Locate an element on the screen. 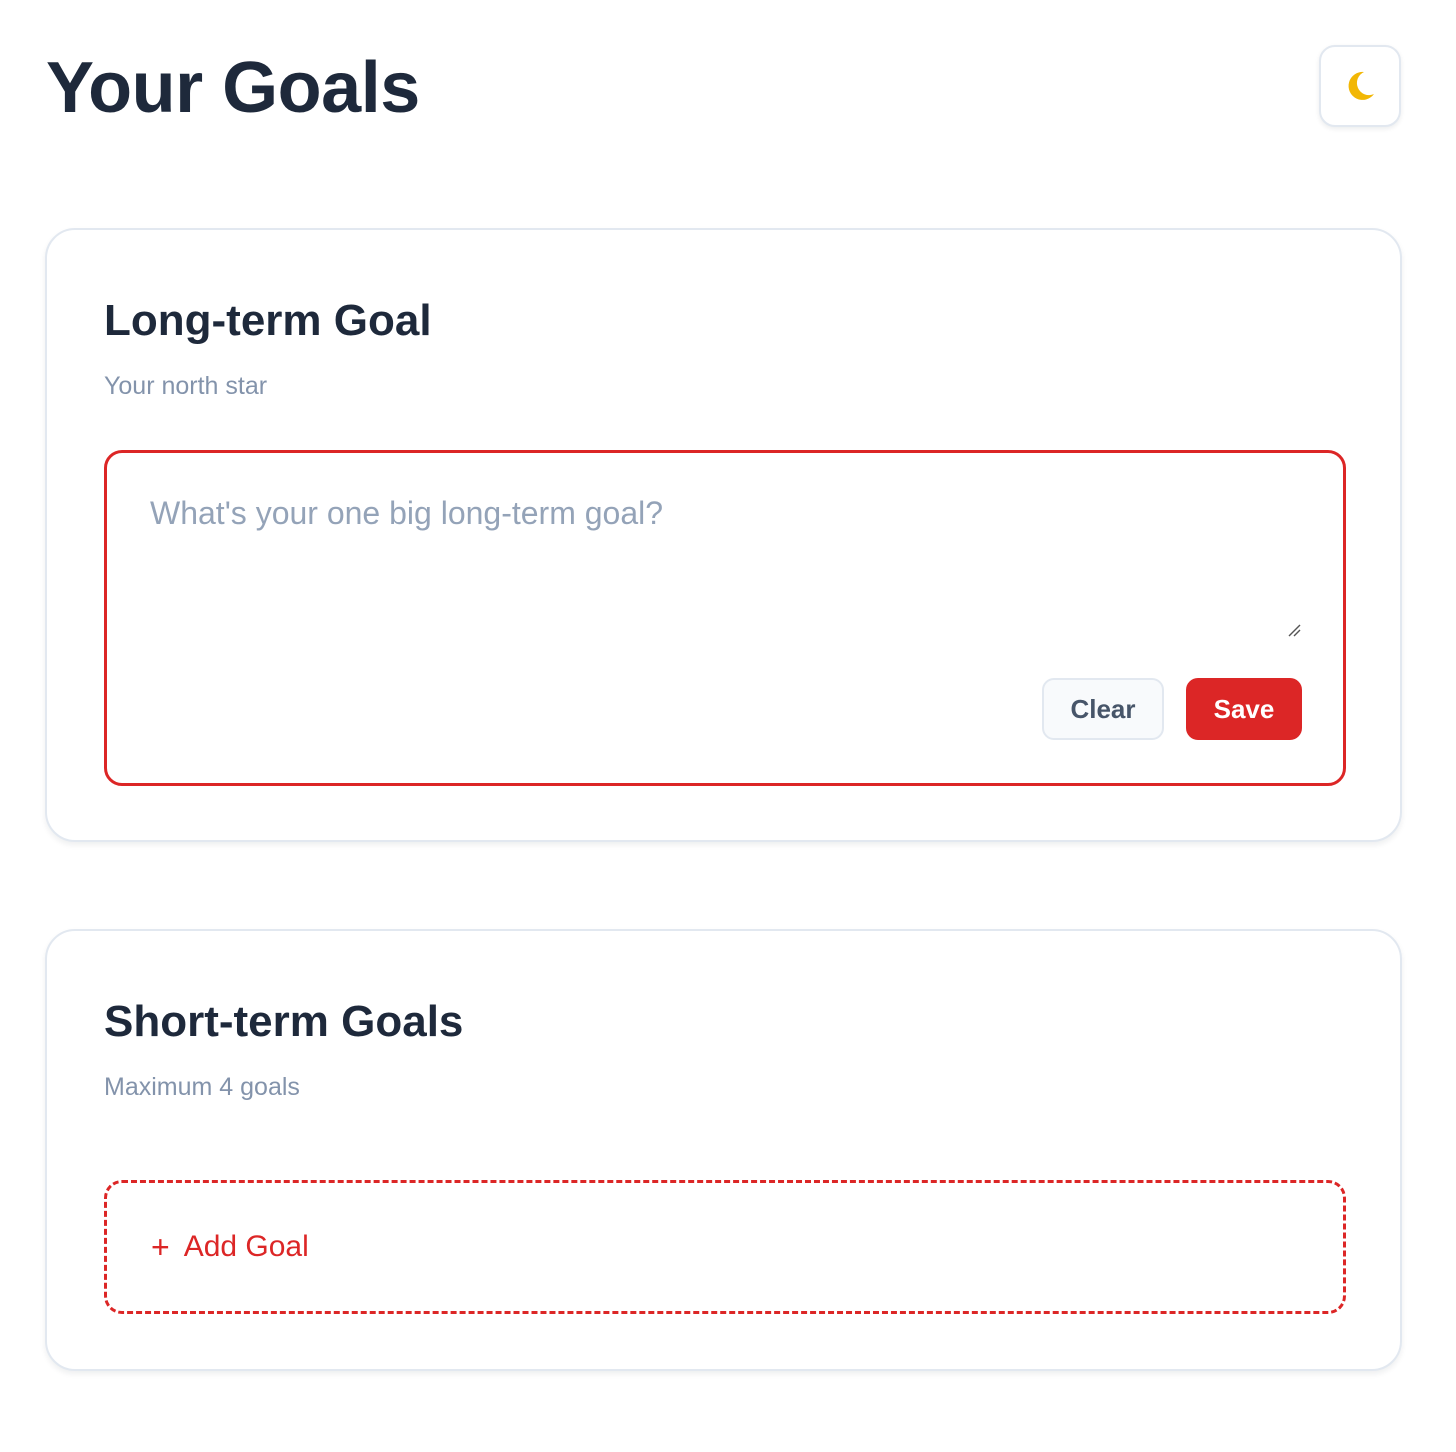 The height and width of the screenshot is (1452, 1456). long-term-goal-subtitle: Your north star is located at coordinates (186, 386).